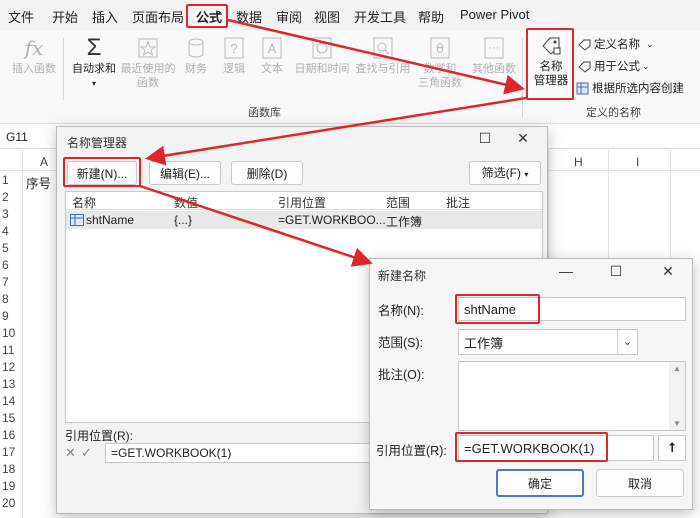 This screenshot has height=518, width=700. Describe the element at coordinates (38, 182) in the screenshot. I see `cell-a1: 序号` at that location.